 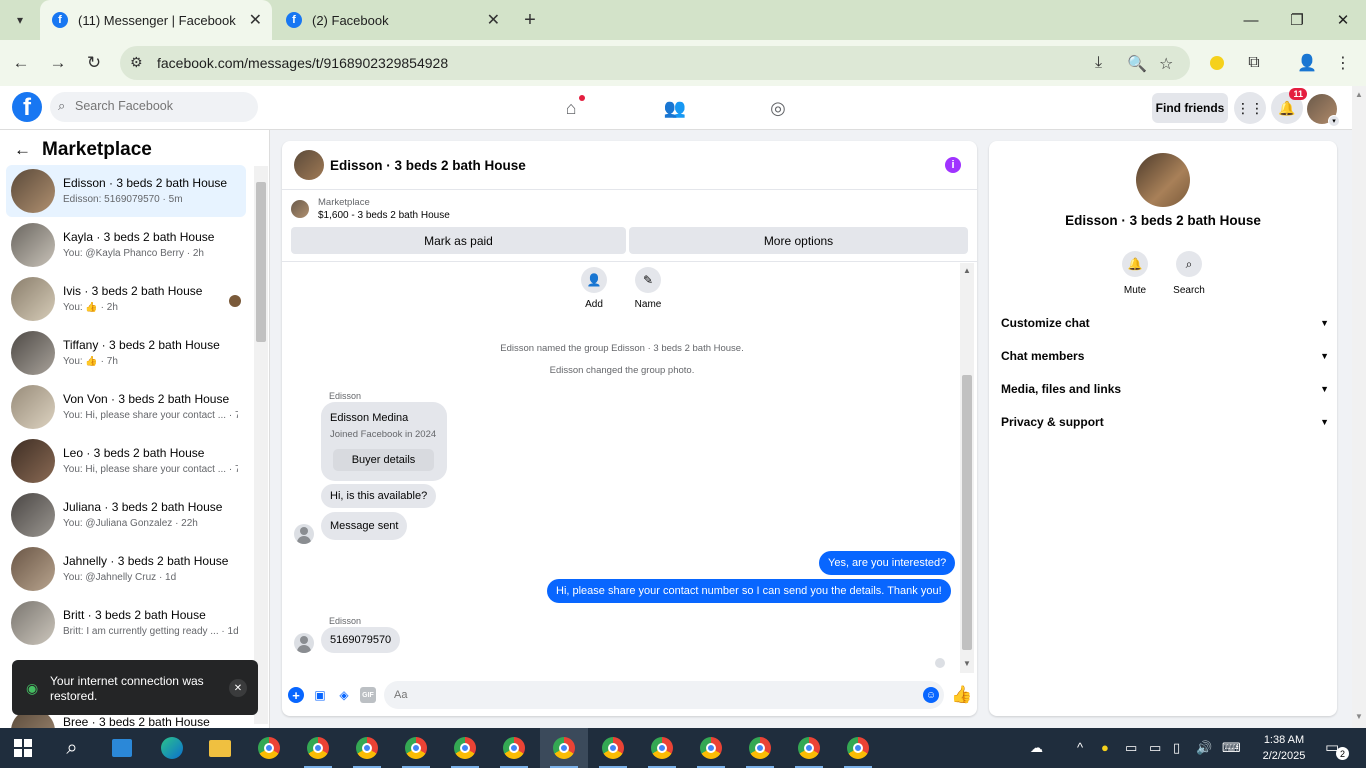 What do you see at coordinates (1284, 748) in the screenshot?
I see `taskbar-clock: 1:38 AM 2/2/2025` at bounding box center [1284, 748].